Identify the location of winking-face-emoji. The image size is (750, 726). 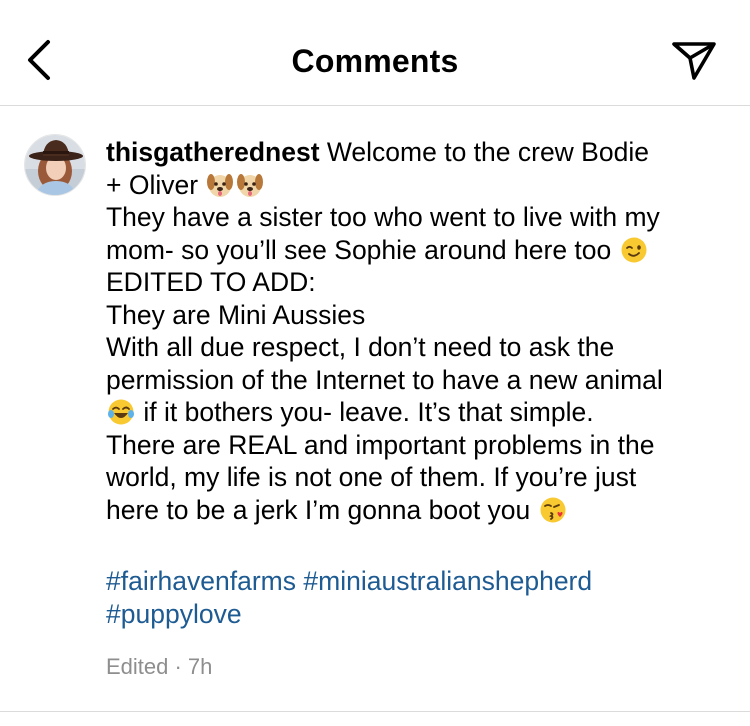
(634, 249).